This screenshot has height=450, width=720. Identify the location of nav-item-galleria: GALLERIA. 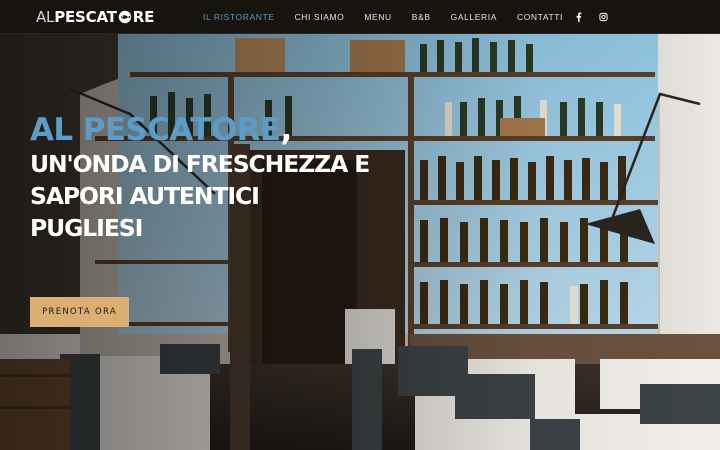
(474, 17).